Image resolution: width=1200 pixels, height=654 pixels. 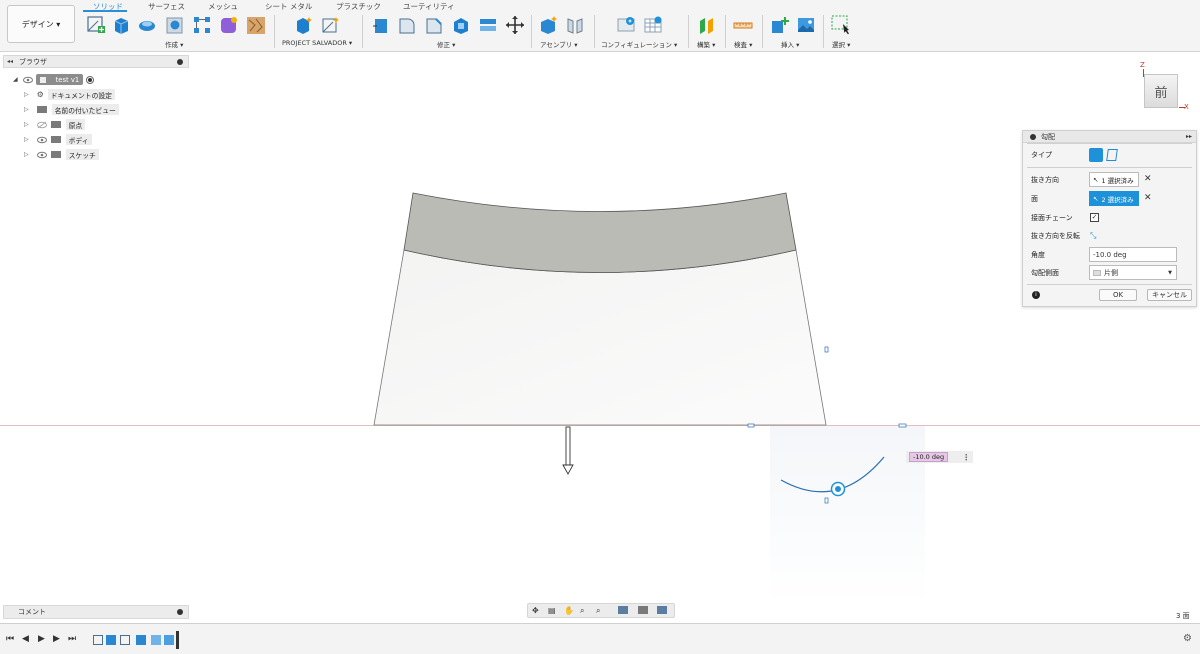 I want to click on expand-triangle-icon: ◢, so click(x=15, y=79).